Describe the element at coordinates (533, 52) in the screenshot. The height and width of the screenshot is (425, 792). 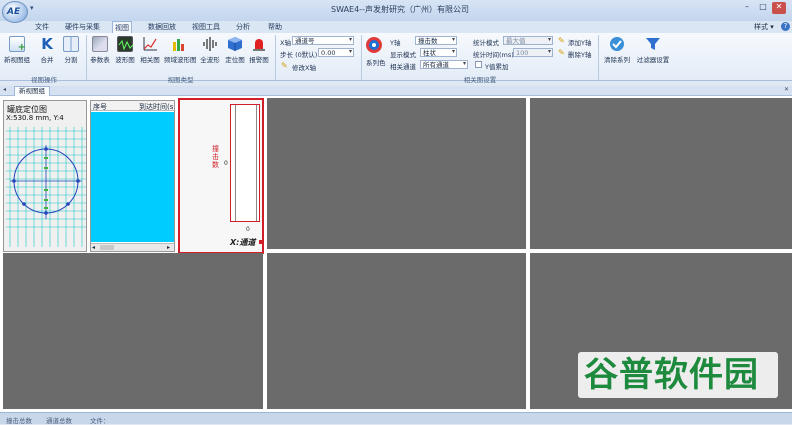
I see `stat-time-input: 100` at that location.